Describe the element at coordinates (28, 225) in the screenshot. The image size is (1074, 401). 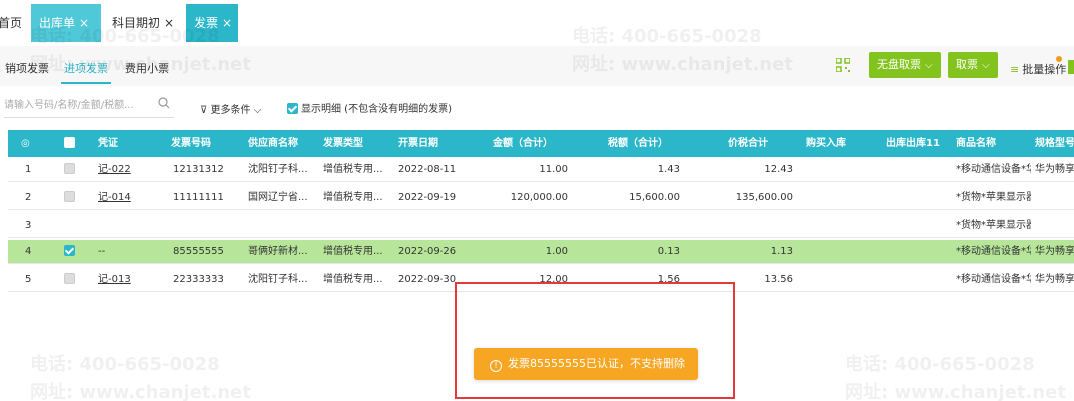
I see `row-index: 3` at that location.